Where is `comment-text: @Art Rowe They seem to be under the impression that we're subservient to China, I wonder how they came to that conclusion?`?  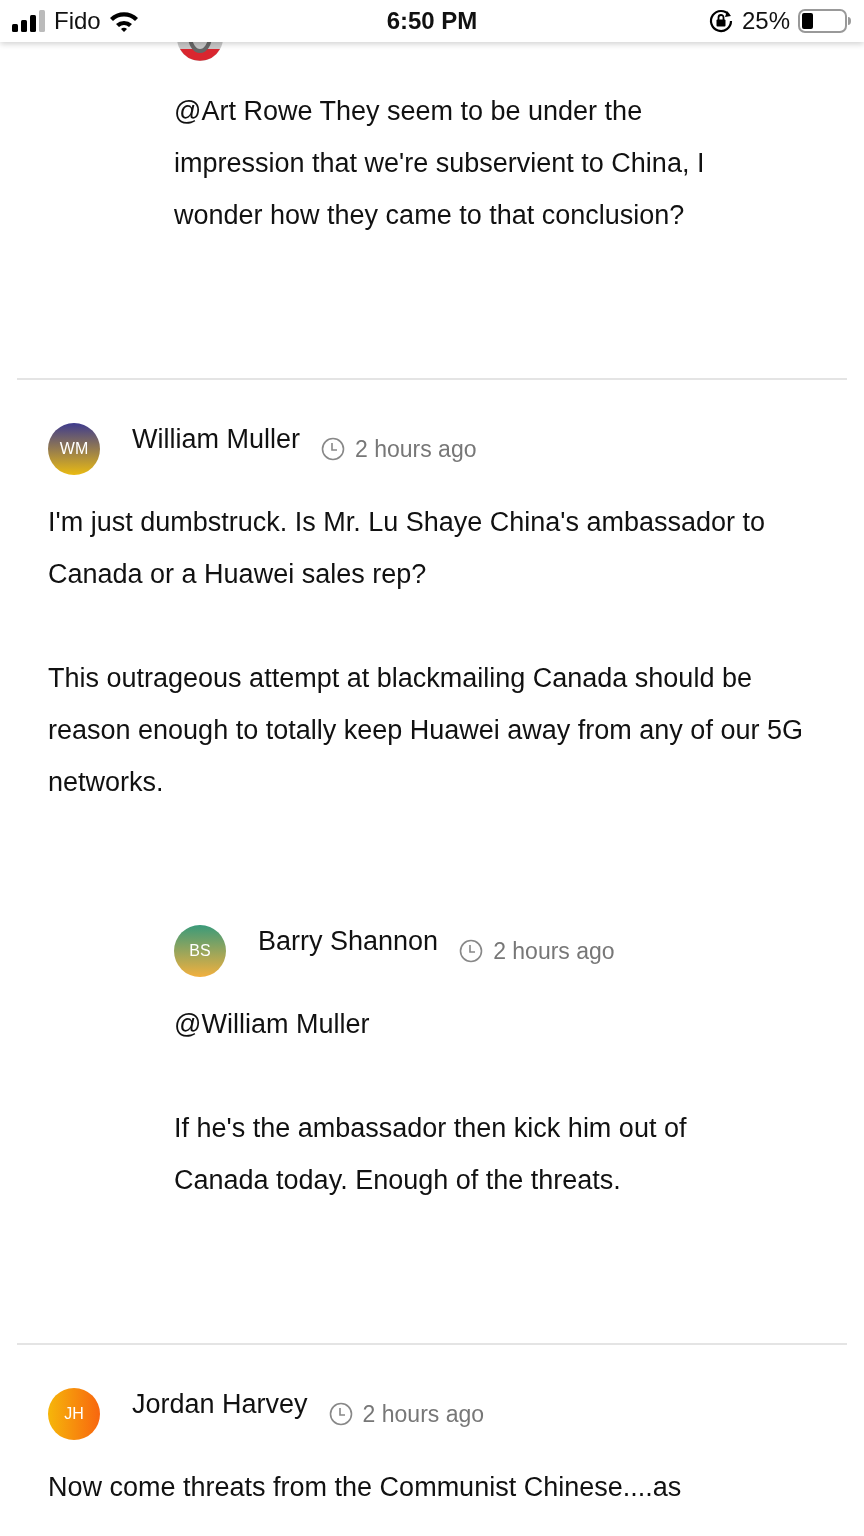
comment-text: @Art Rowe They seem to be under the impression that we're subservient to China, I wonder how they came to that conclusion? is located at coordinates (440, 163).